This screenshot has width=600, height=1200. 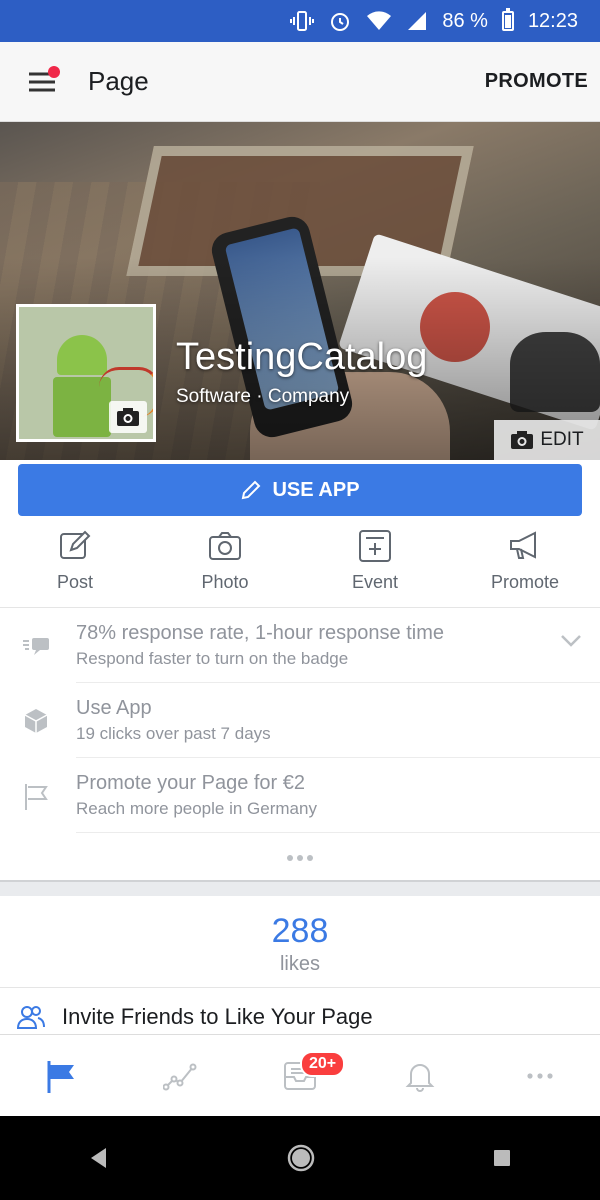 I want to click on action-promote: Promote, so click(x=525, y=567).